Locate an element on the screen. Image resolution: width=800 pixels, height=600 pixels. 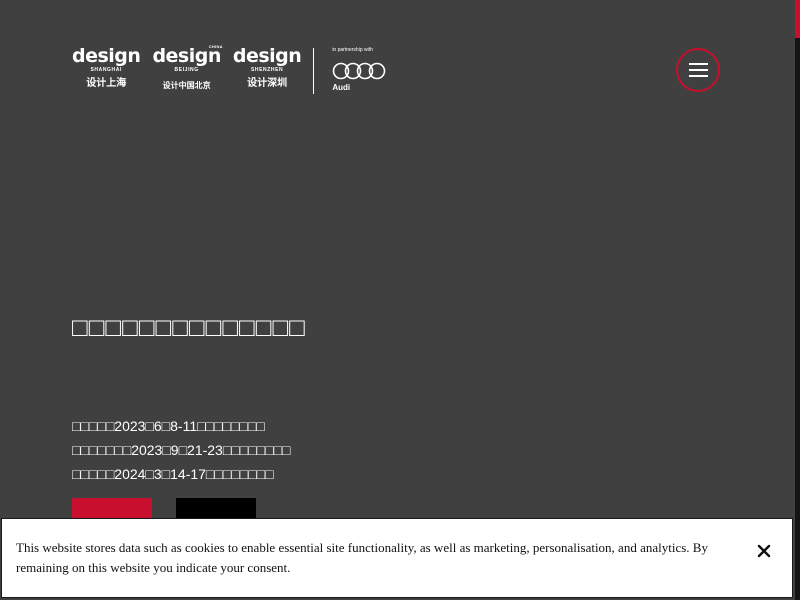
audi-rings-icon is located at coordinates (359, 71).